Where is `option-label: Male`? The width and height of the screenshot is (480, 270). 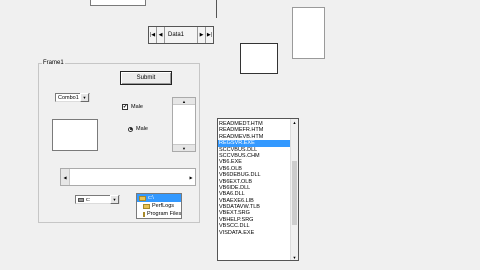 option-label: Male is located at coordinates (142, 129).